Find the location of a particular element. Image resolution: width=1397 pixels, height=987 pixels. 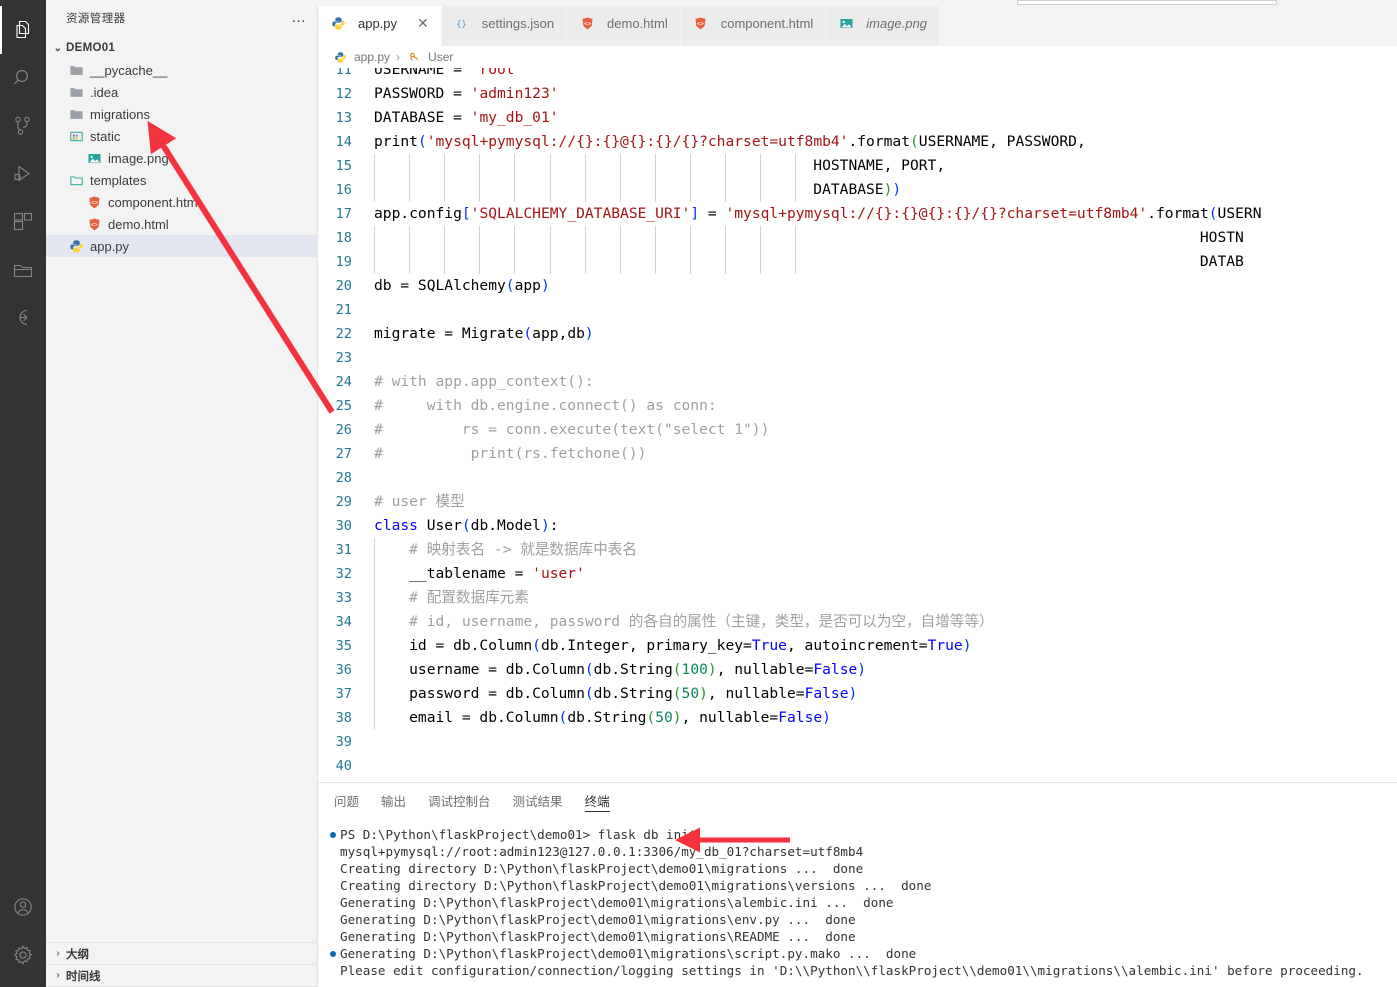

tree-item-idea: .idea is located at coordinates (181, 92).